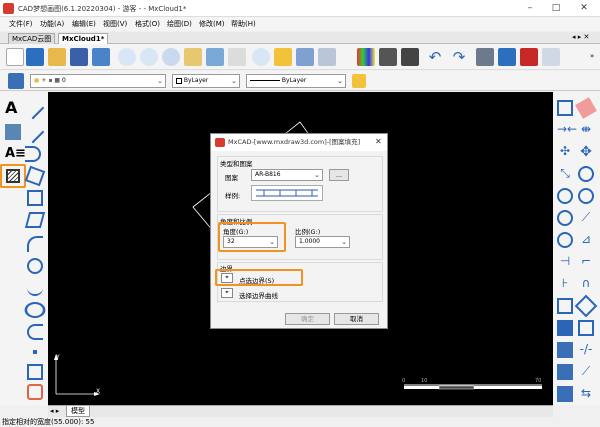 Image resolution: width=600 pixels, height=427 pixels. I want to click on bring-front-icon, so click(565, 372).